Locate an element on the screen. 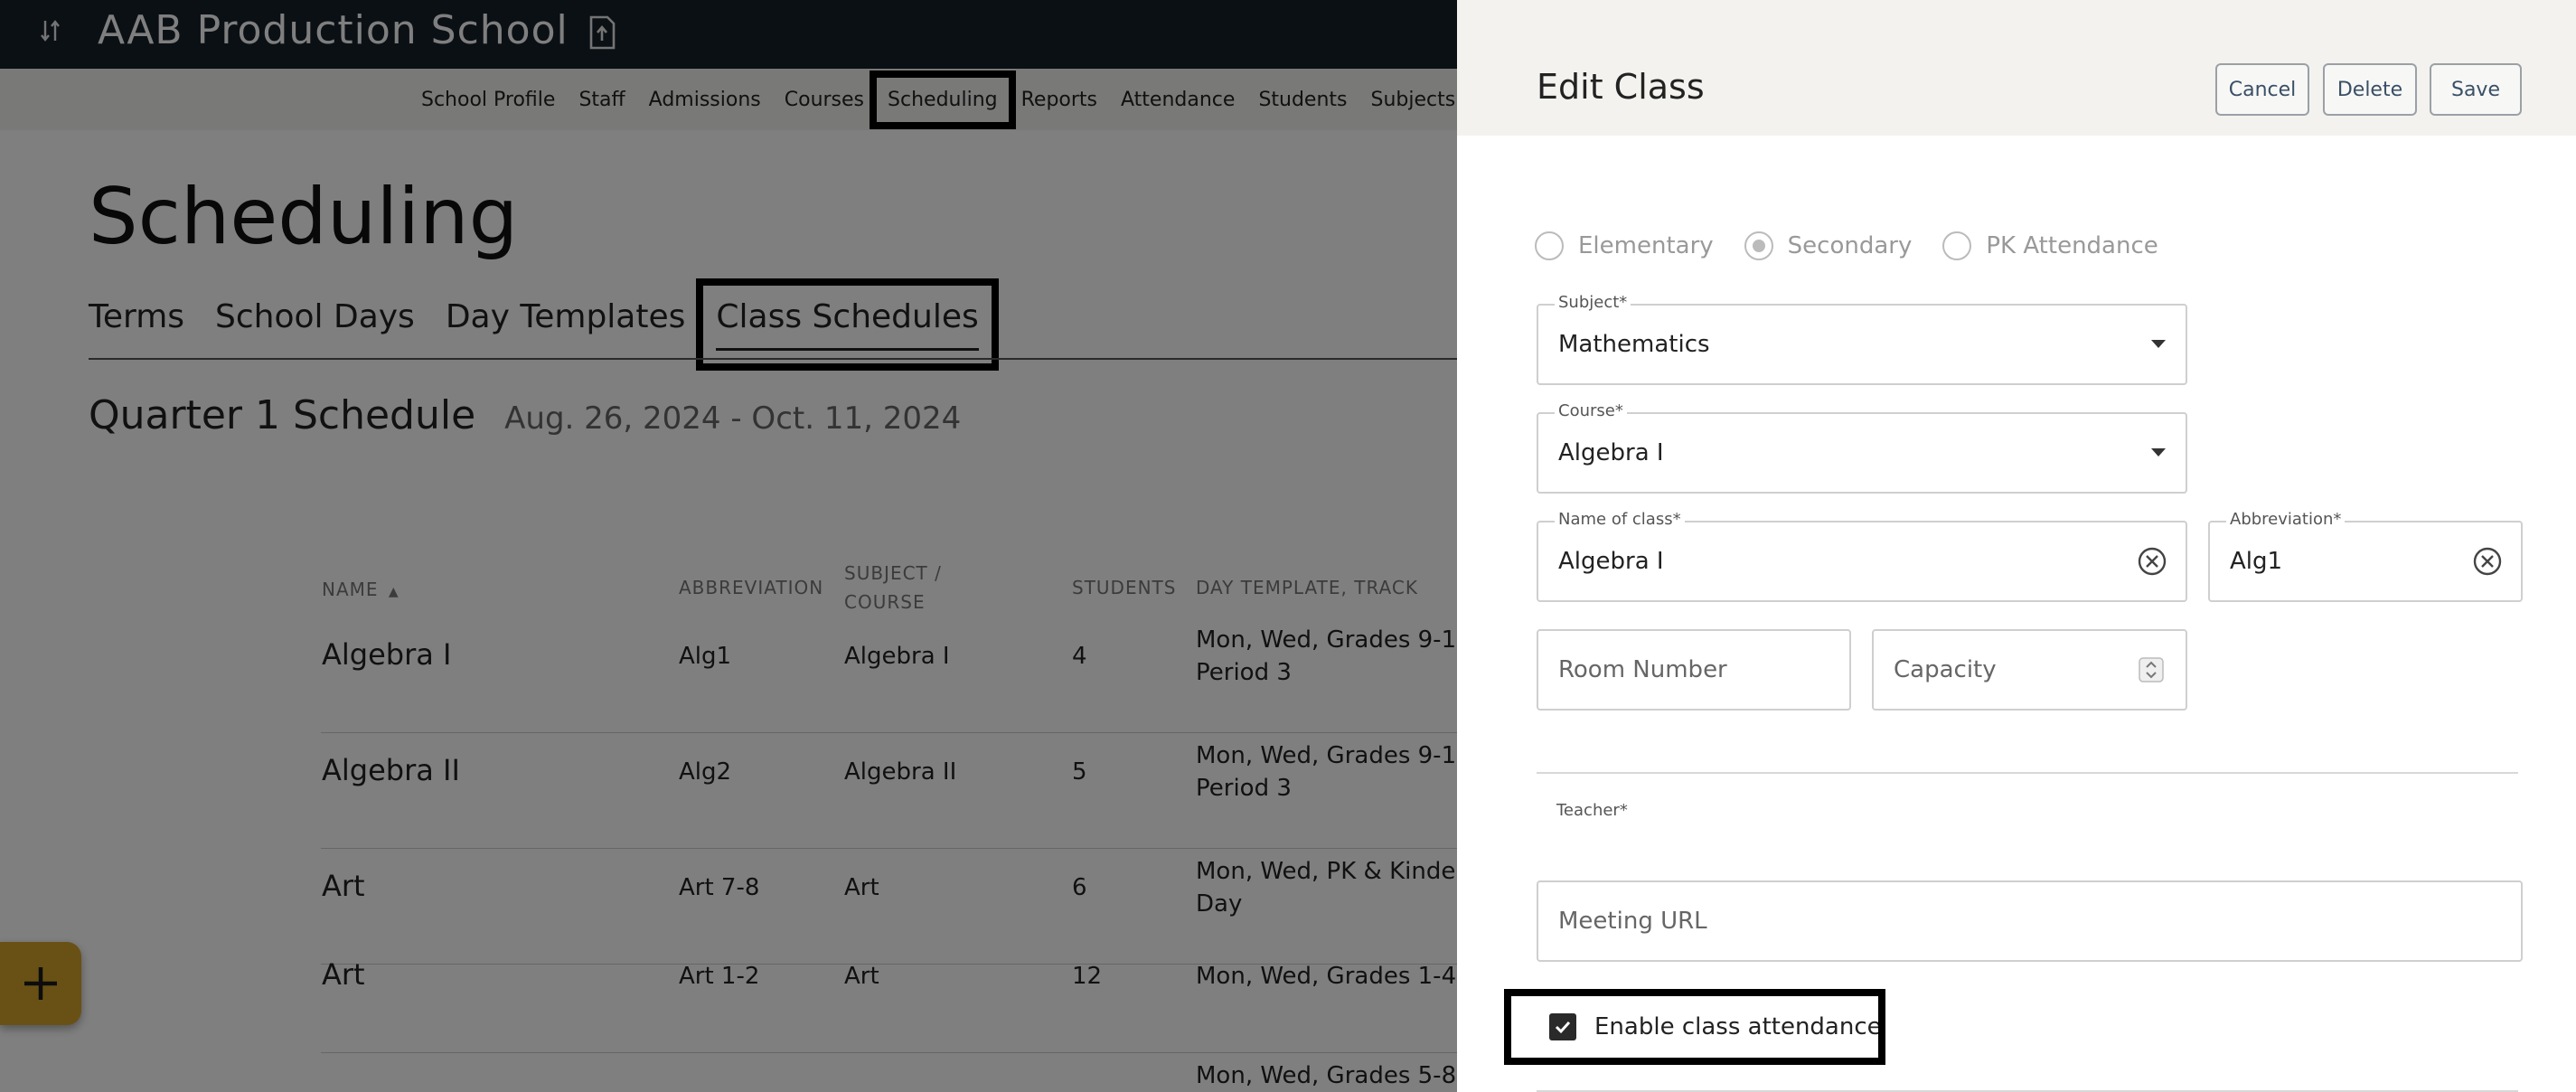 Image resolution: width=2576 pixels, height=1092 pixels. abbreviation-field: Abbreviation* Alg1 is located at coordinates (2366, 556).